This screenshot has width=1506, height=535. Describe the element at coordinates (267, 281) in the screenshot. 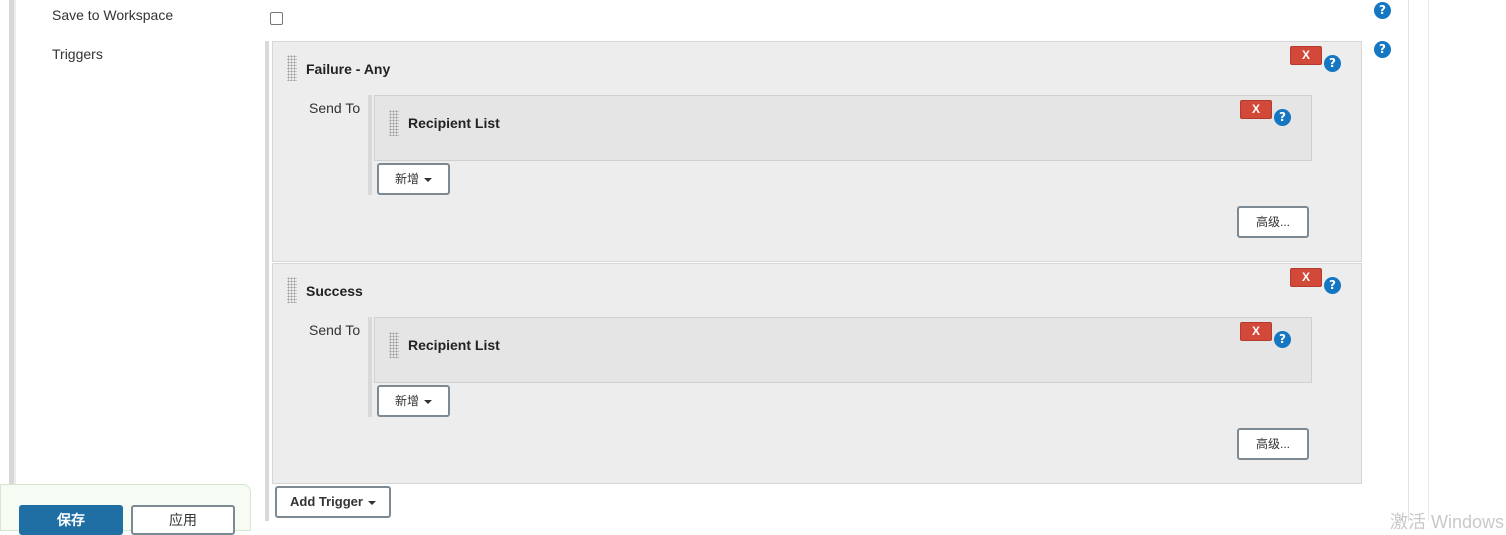

I see `triggers-rail` at that location.